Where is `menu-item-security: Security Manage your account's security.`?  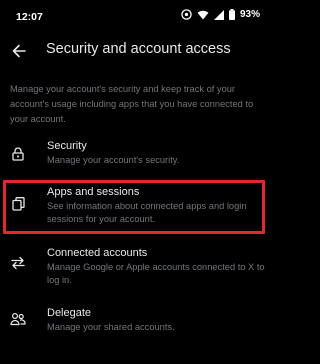
menu-item-security: Security Manage your account's security. is located at coordinates (135, 154).